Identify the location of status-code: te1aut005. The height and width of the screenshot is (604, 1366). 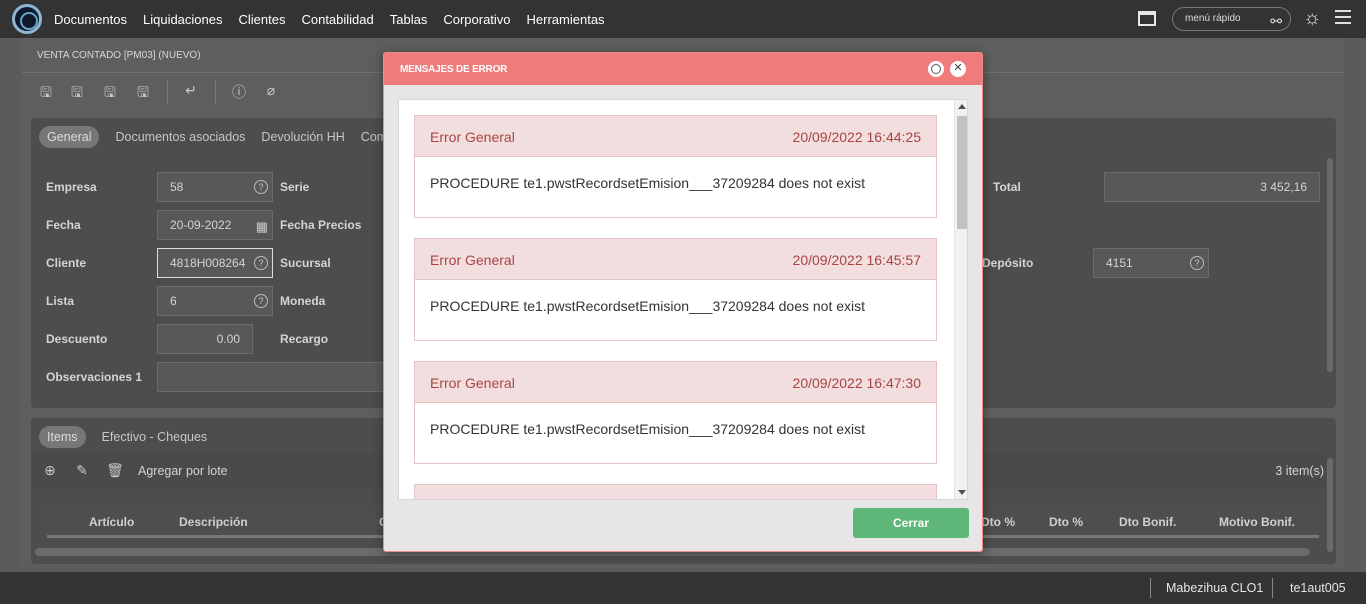
(1318, 588).